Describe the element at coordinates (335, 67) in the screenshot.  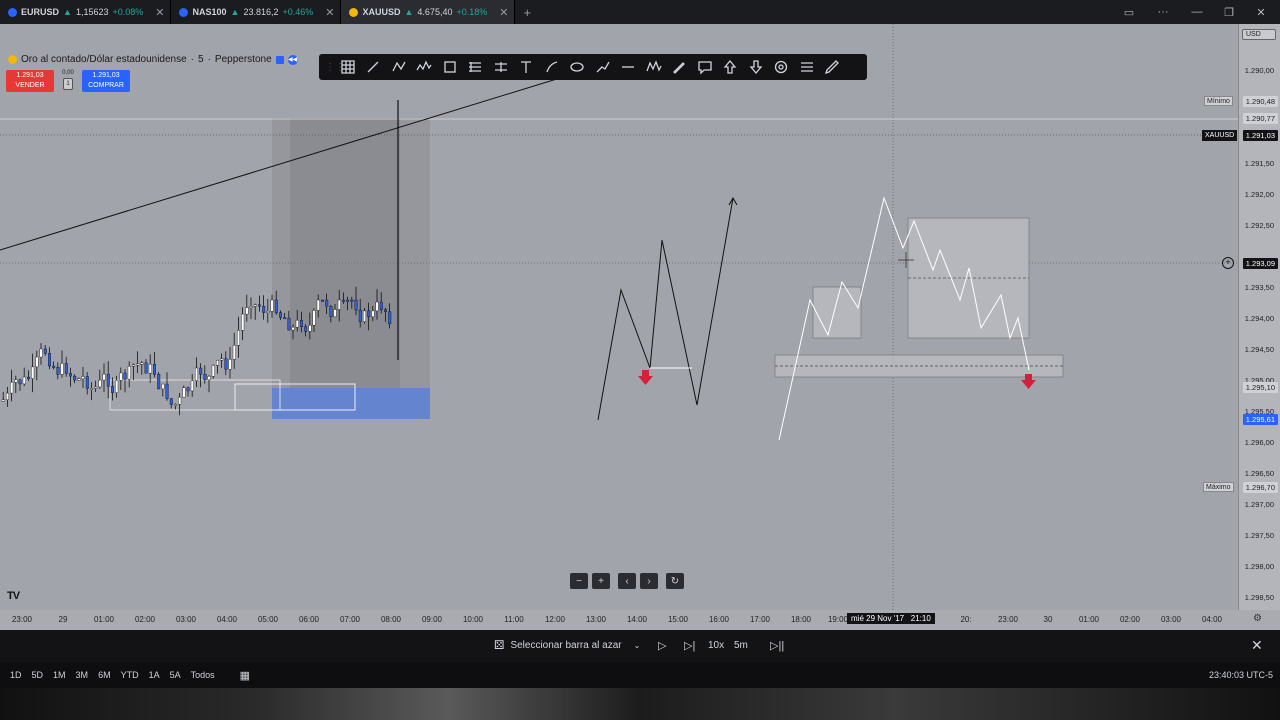
I see `drag-handle-icon: ⋮⋮` at that location.